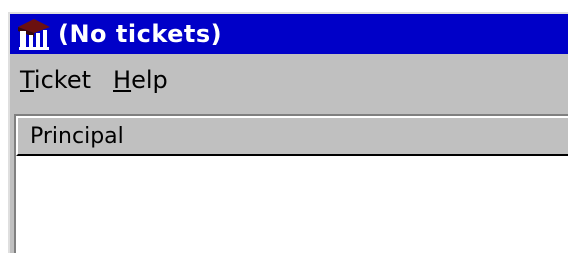 This screenshot has width=568, height=253. I want to click on menu-help-accelerator: H, so click(122, 80).